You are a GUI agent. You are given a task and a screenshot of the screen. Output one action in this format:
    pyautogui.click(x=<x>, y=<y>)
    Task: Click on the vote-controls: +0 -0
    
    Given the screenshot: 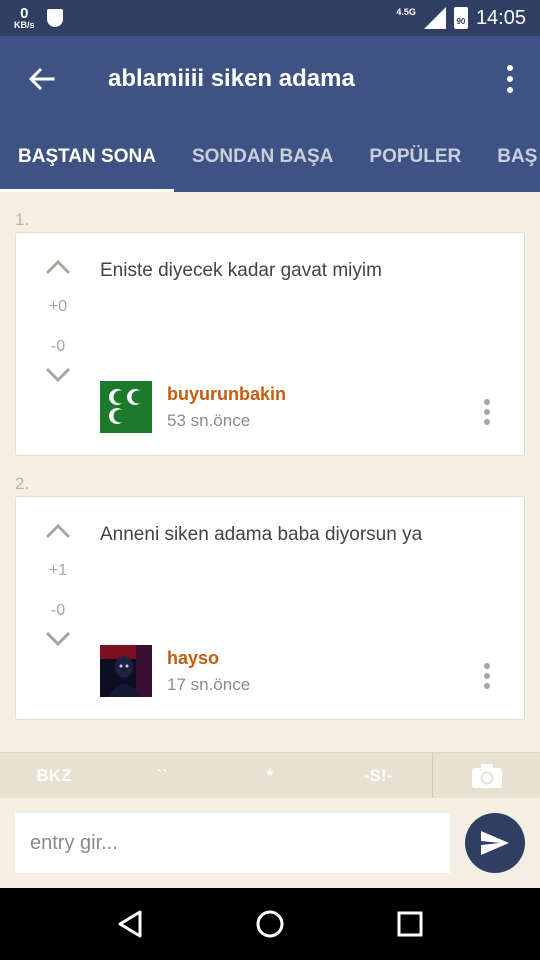 What is the action you would take?
    pyautogui.click(x=58, y=321)
    